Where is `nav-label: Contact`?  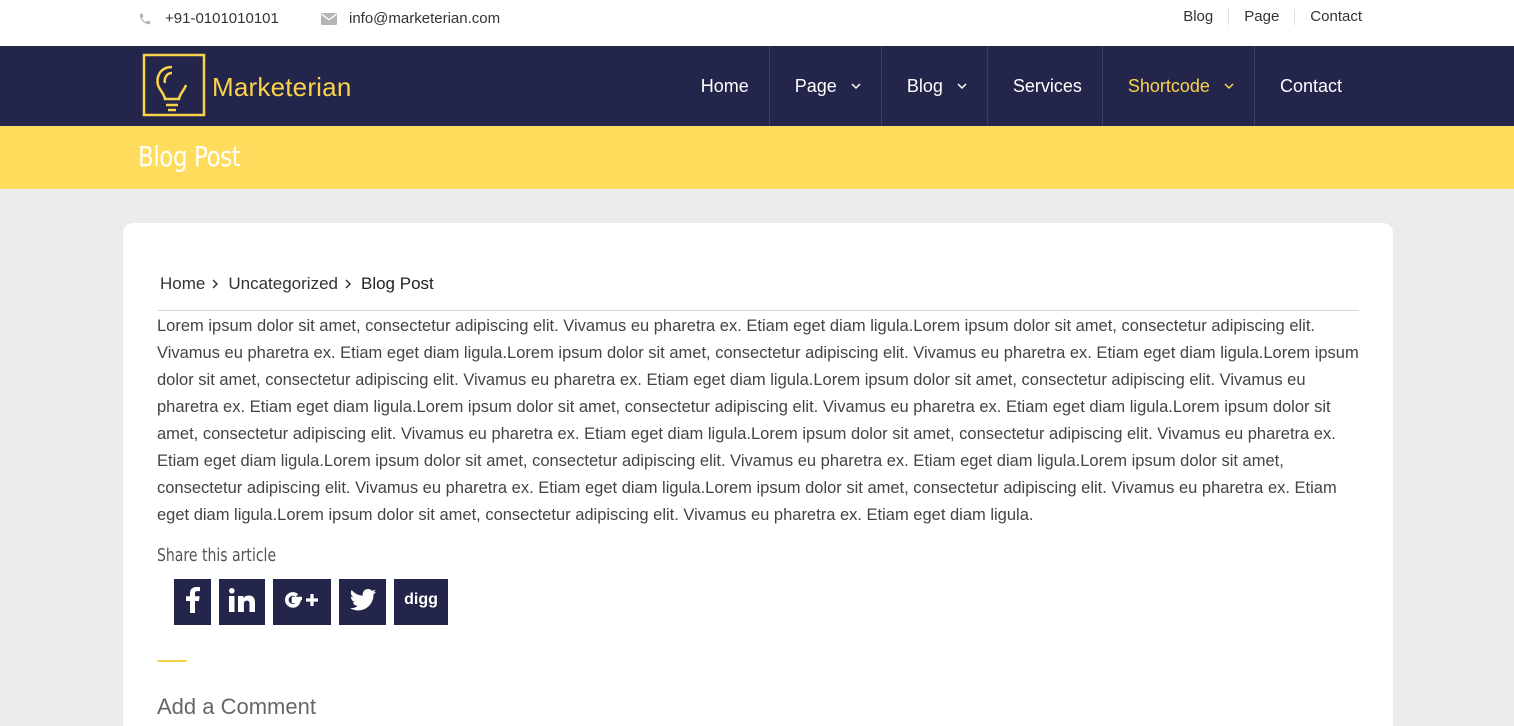 nav-label: Contact is located at coordinates (1310, 85).